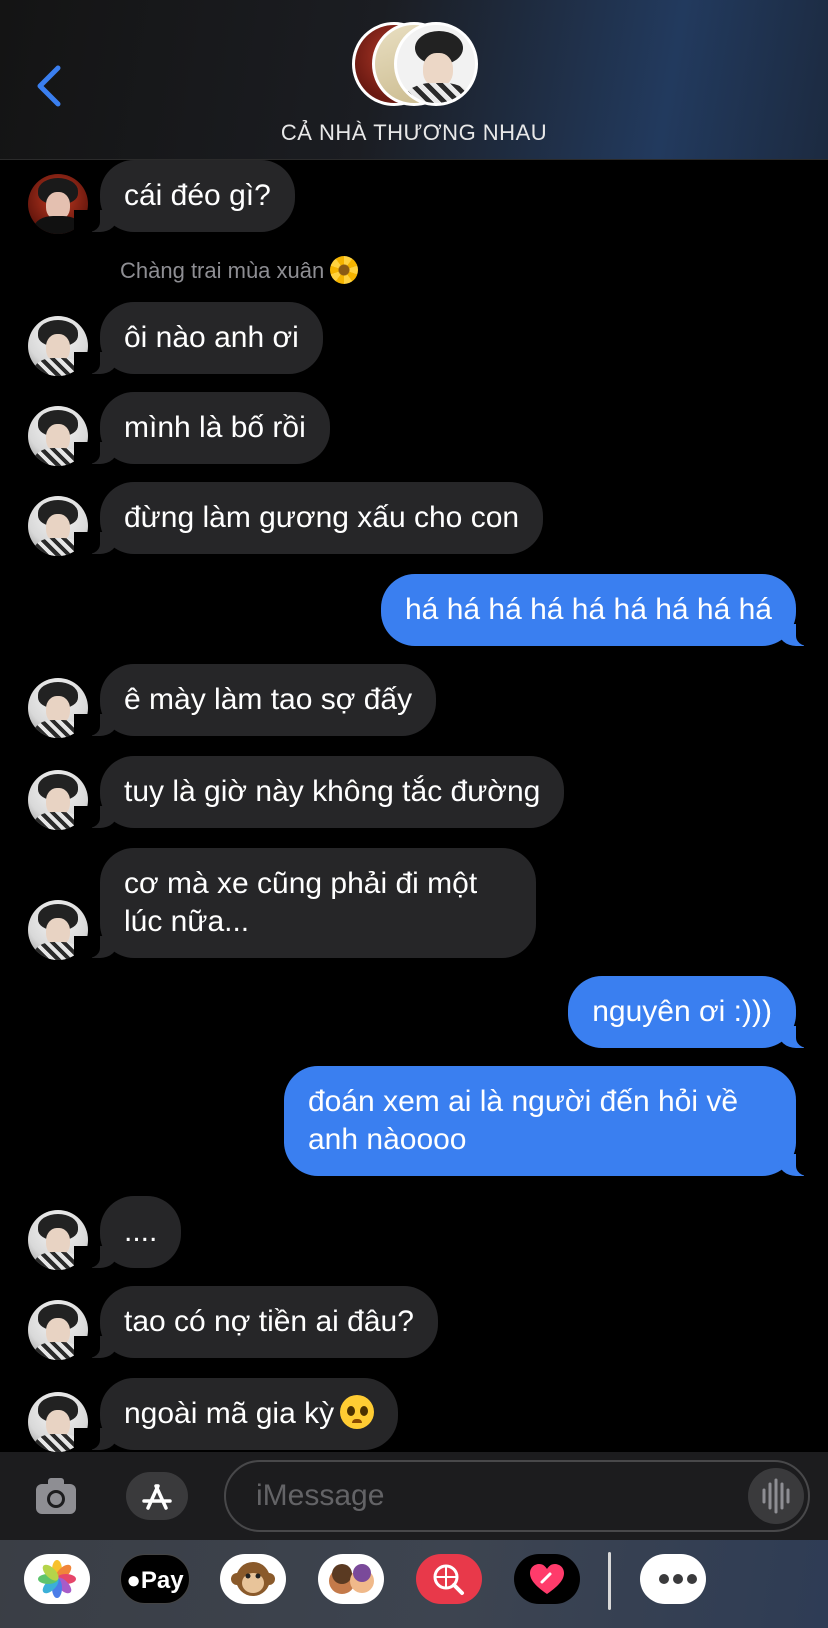  I want to click on incoming-message-bubble: đừng làm gương xấu cho con, so click(308, 518).